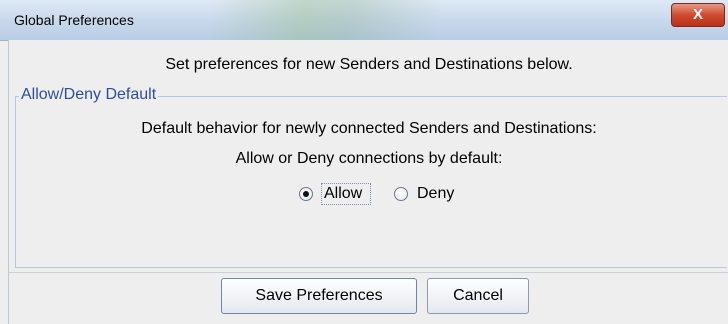 This screenshot has width=728, height=324. I want to click on radio-selected-dot-icon, so click(306, 194).